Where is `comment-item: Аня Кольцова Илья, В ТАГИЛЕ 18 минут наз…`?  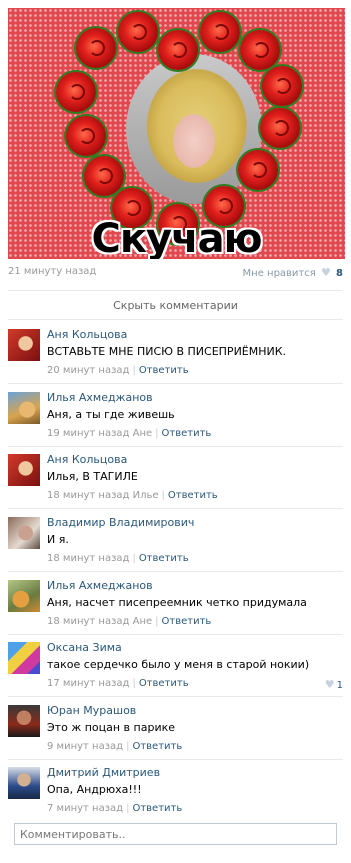 comment-item: Аня Кольцова Илья, В ТАГИЛЕ 18 минут наз… is located at coordinates (175, 477).